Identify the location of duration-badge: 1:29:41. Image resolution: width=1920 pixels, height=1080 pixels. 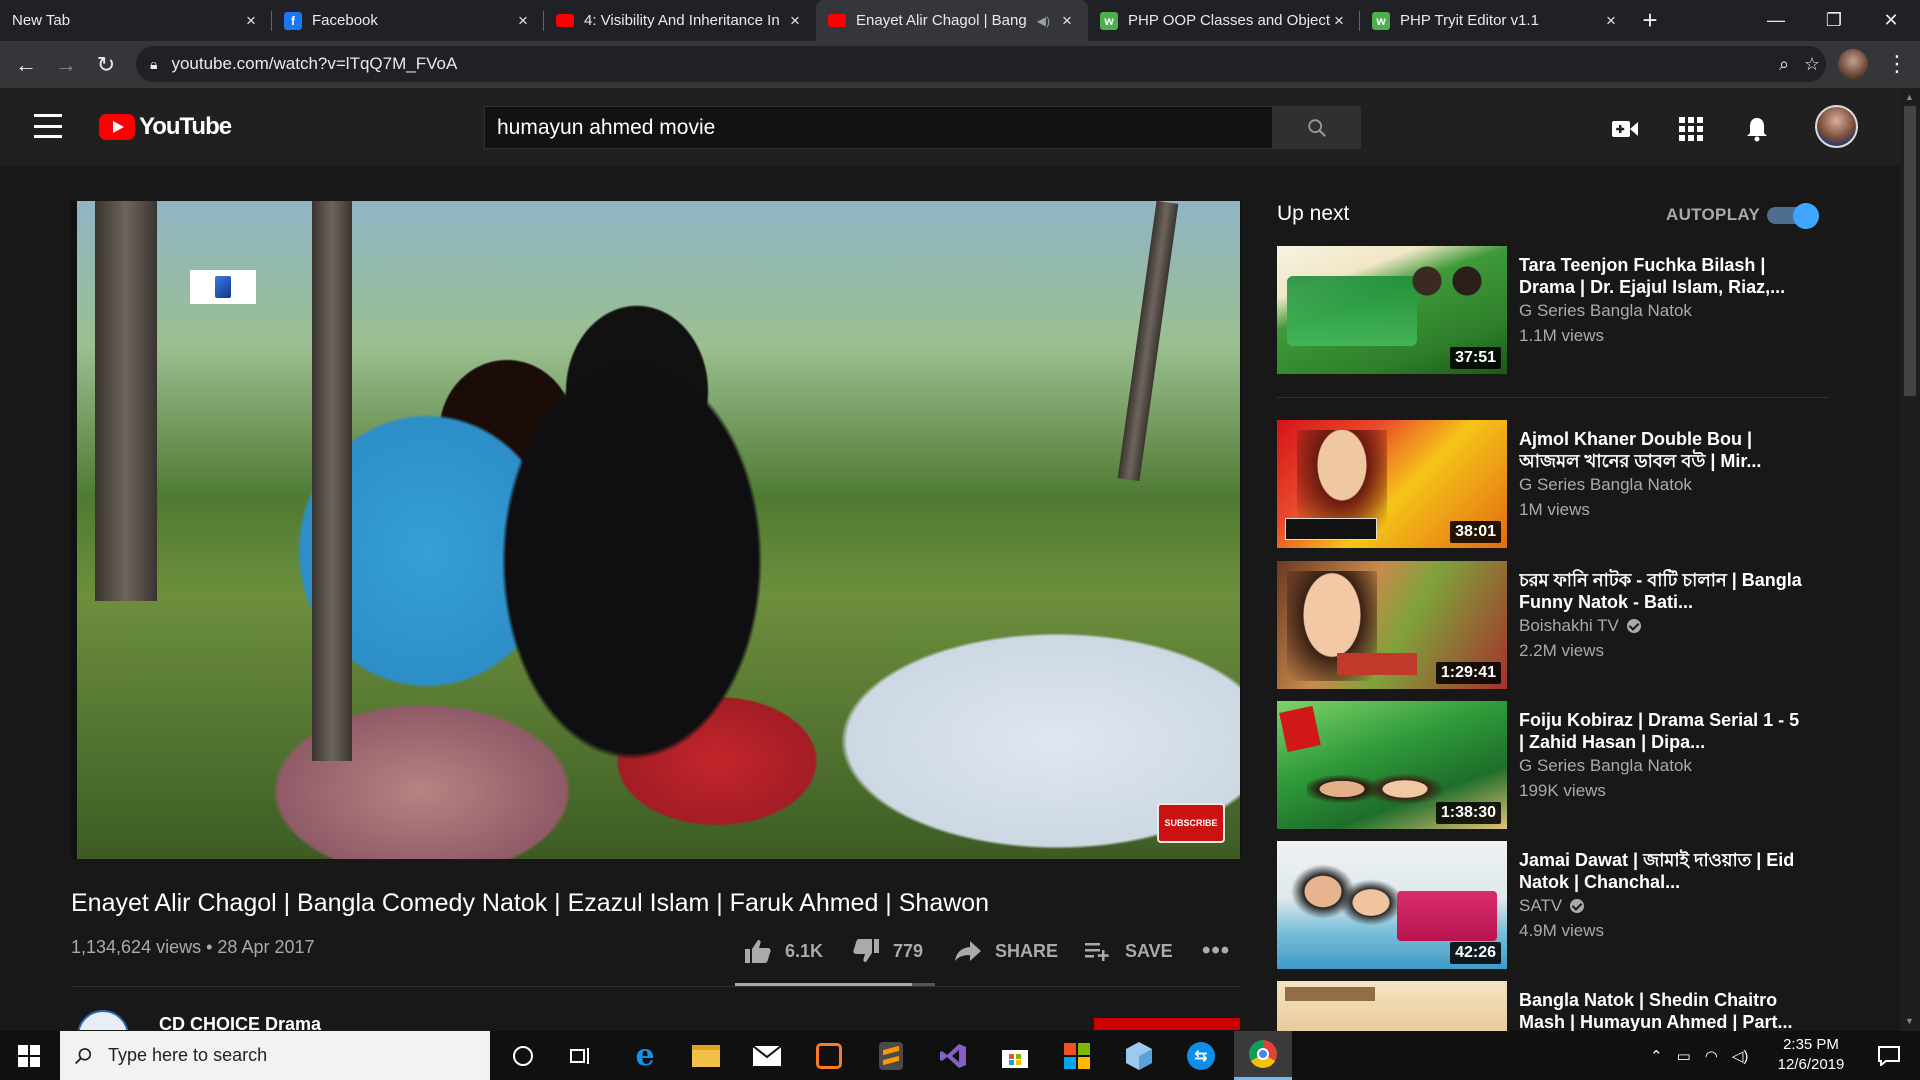
(1468, 673).